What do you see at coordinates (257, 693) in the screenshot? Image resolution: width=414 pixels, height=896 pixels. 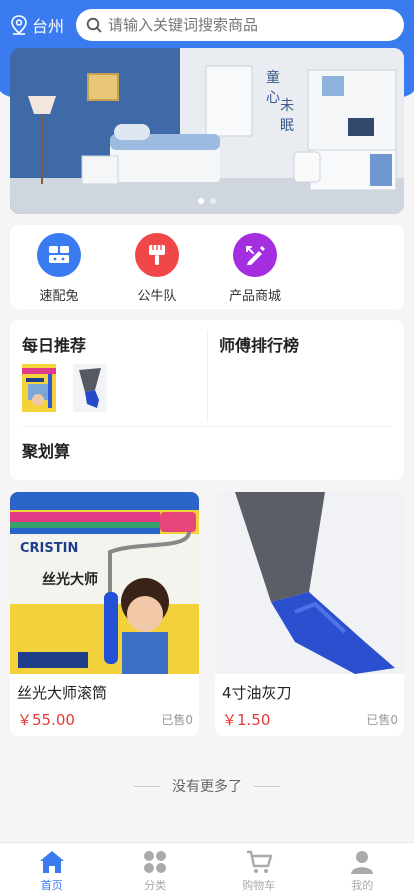 I see `product-name: 4寸油灰刀` at bounding box center [257, 693].